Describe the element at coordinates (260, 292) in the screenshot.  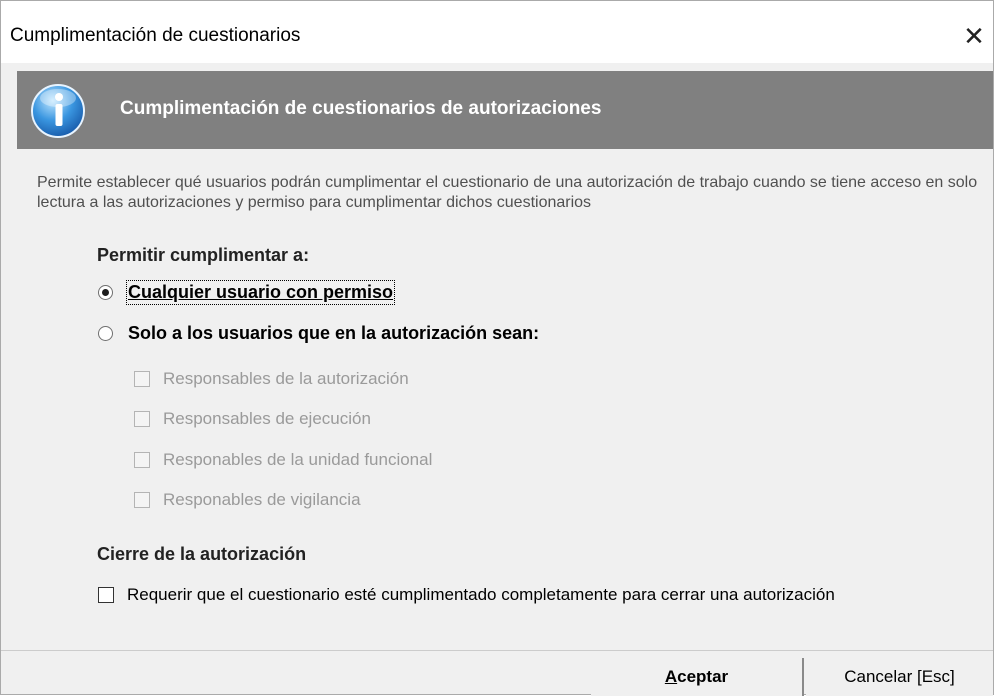
I see `radio-any-user-label: Cualquier usuario con permiso` at that location.